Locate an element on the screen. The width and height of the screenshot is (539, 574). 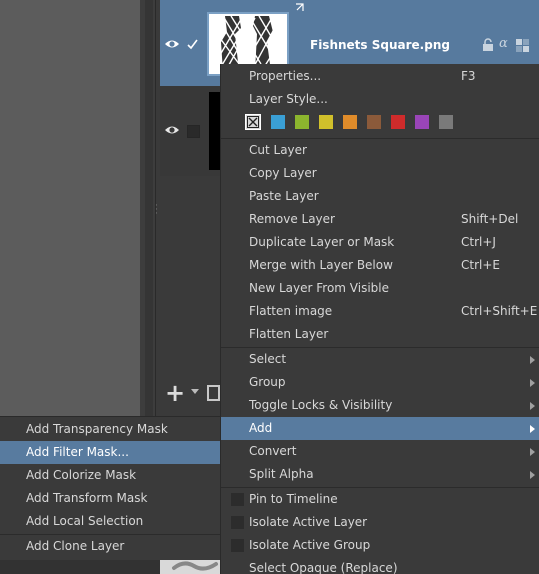
menu-item-label: Copy Layer is located at coordinates (283, 173).